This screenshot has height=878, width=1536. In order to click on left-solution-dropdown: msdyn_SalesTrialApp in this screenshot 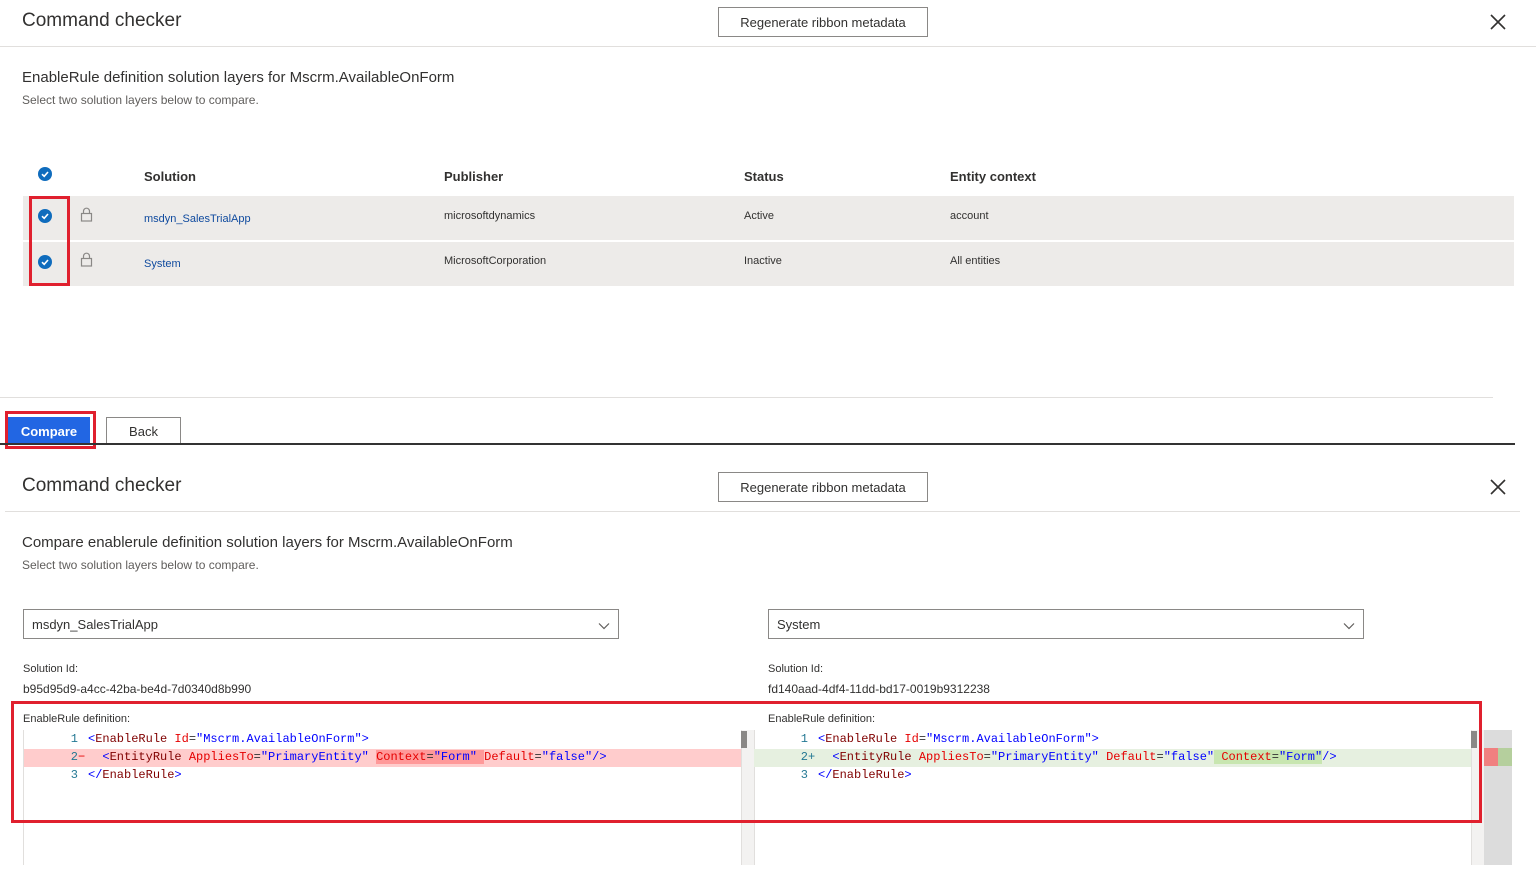, I will do `click(321, 624)`.